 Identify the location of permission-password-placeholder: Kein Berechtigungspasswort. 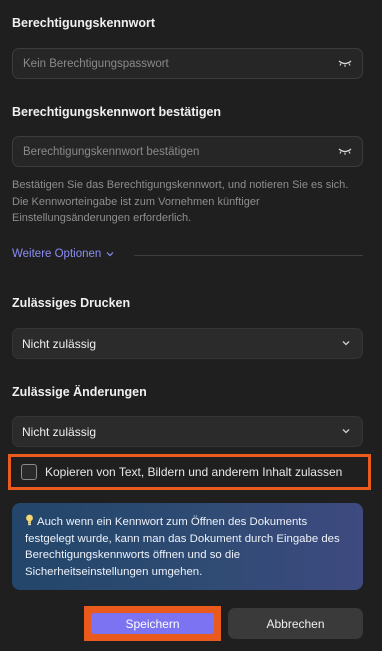
(96, 63).